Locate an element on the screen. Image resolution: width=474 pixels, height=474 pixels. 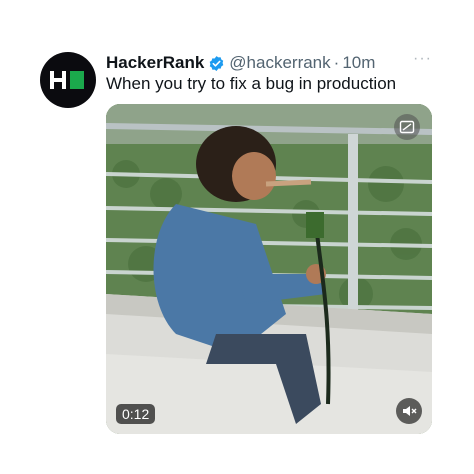
picture-in-picture-icon is located at coordinates (407, 127).